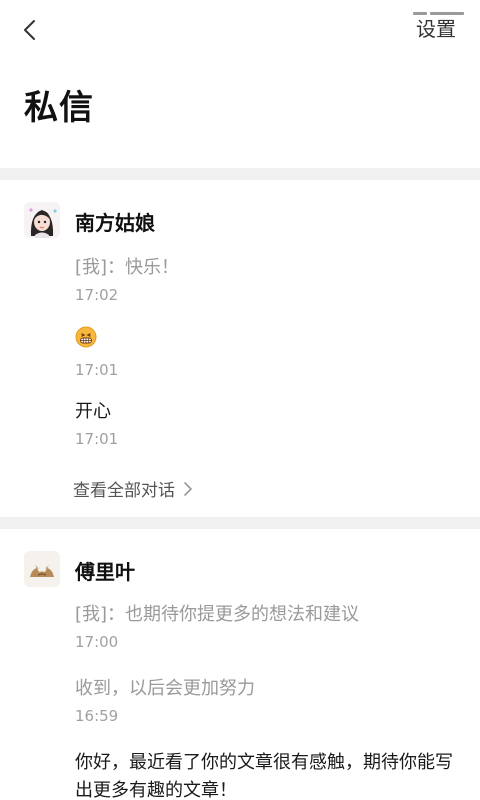 This screenshot has width=480, height=800. I want to click on message-text: 你好，最近看了你的文章很有感触，期待你能写出更多有趣的文章！, so click(264, 776).